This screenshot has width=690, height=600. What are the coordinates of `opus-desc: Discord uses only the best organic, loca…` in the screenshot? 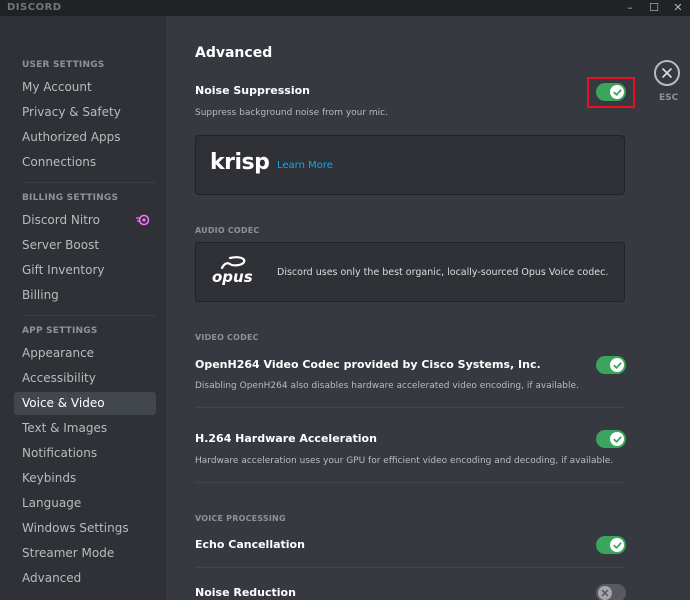 It's located at (443, 272).